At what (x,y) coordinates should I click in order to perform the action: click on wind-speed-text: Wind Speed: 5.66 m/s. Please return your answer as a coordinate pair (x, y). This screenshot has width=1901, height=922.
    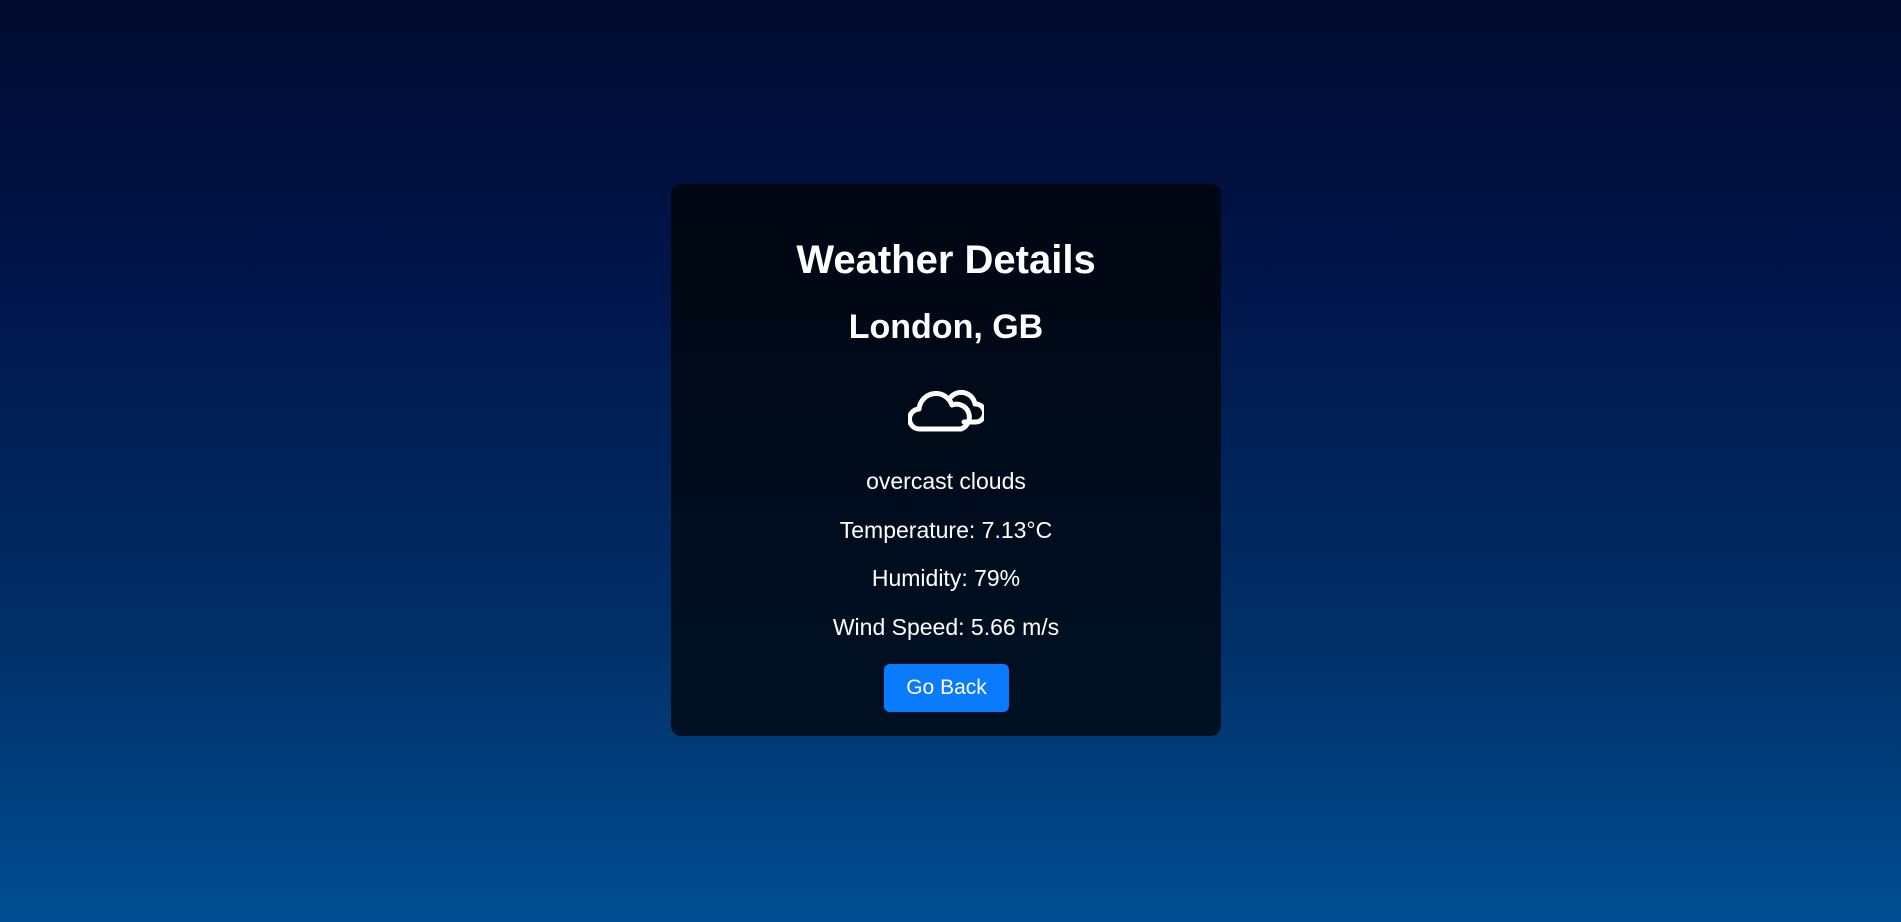
    Looking at the image, I should click on (946, 627).